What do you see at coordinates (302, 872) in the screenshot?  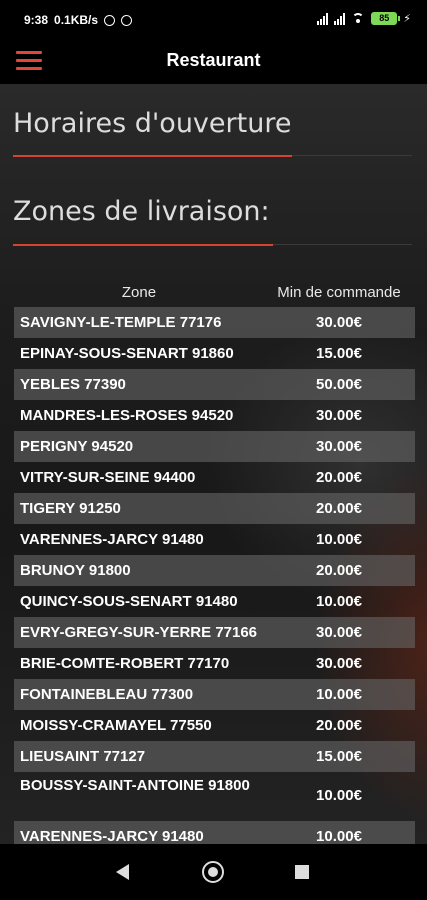 I see `recent-square-icon` at bounding box center [302, 872].